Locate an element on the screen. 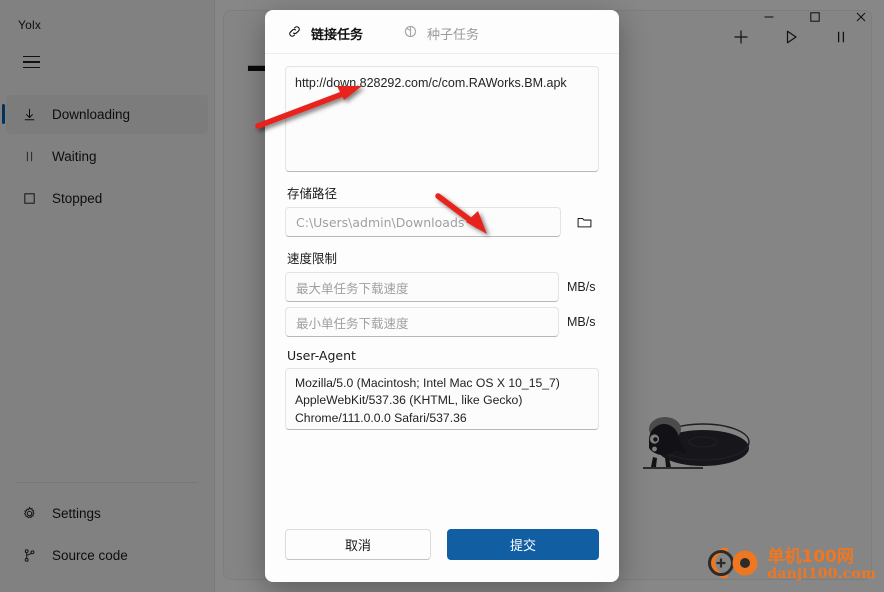 This screenshot has width=884, height=592. user-agent-label: User-Agent is located at coordinates (321, 355).